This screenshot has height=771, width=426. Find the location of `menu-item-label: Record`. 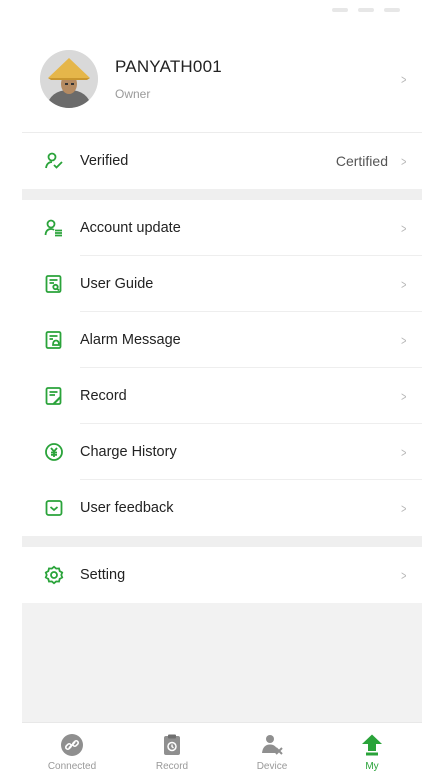

menu-item-label: Record is located at coordinates (103, 396).